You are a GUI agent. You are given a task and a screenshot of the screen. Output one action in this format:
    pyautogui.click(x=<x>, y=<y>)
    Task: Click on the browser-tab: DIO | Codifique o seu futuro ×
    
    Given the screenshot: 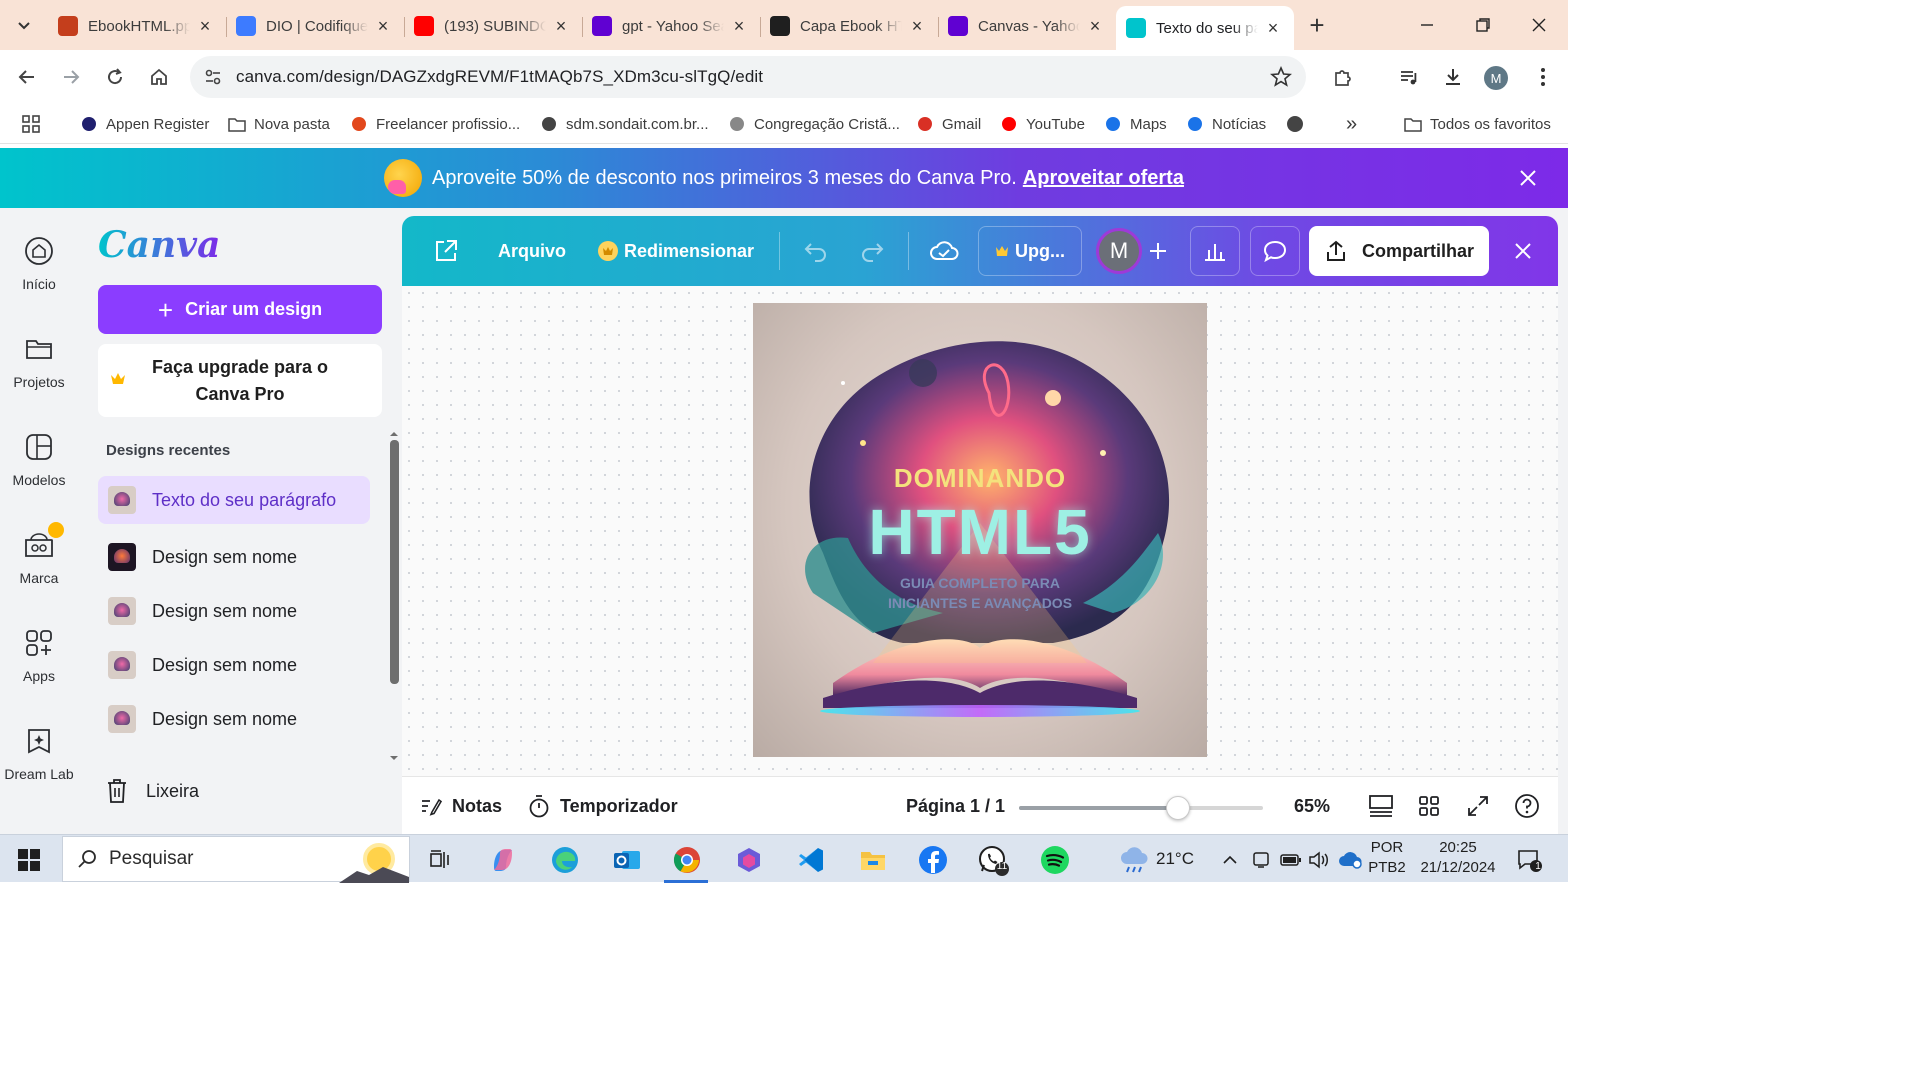 What is the action you would take?
    pyautogui.click(x=315, y=26)
    